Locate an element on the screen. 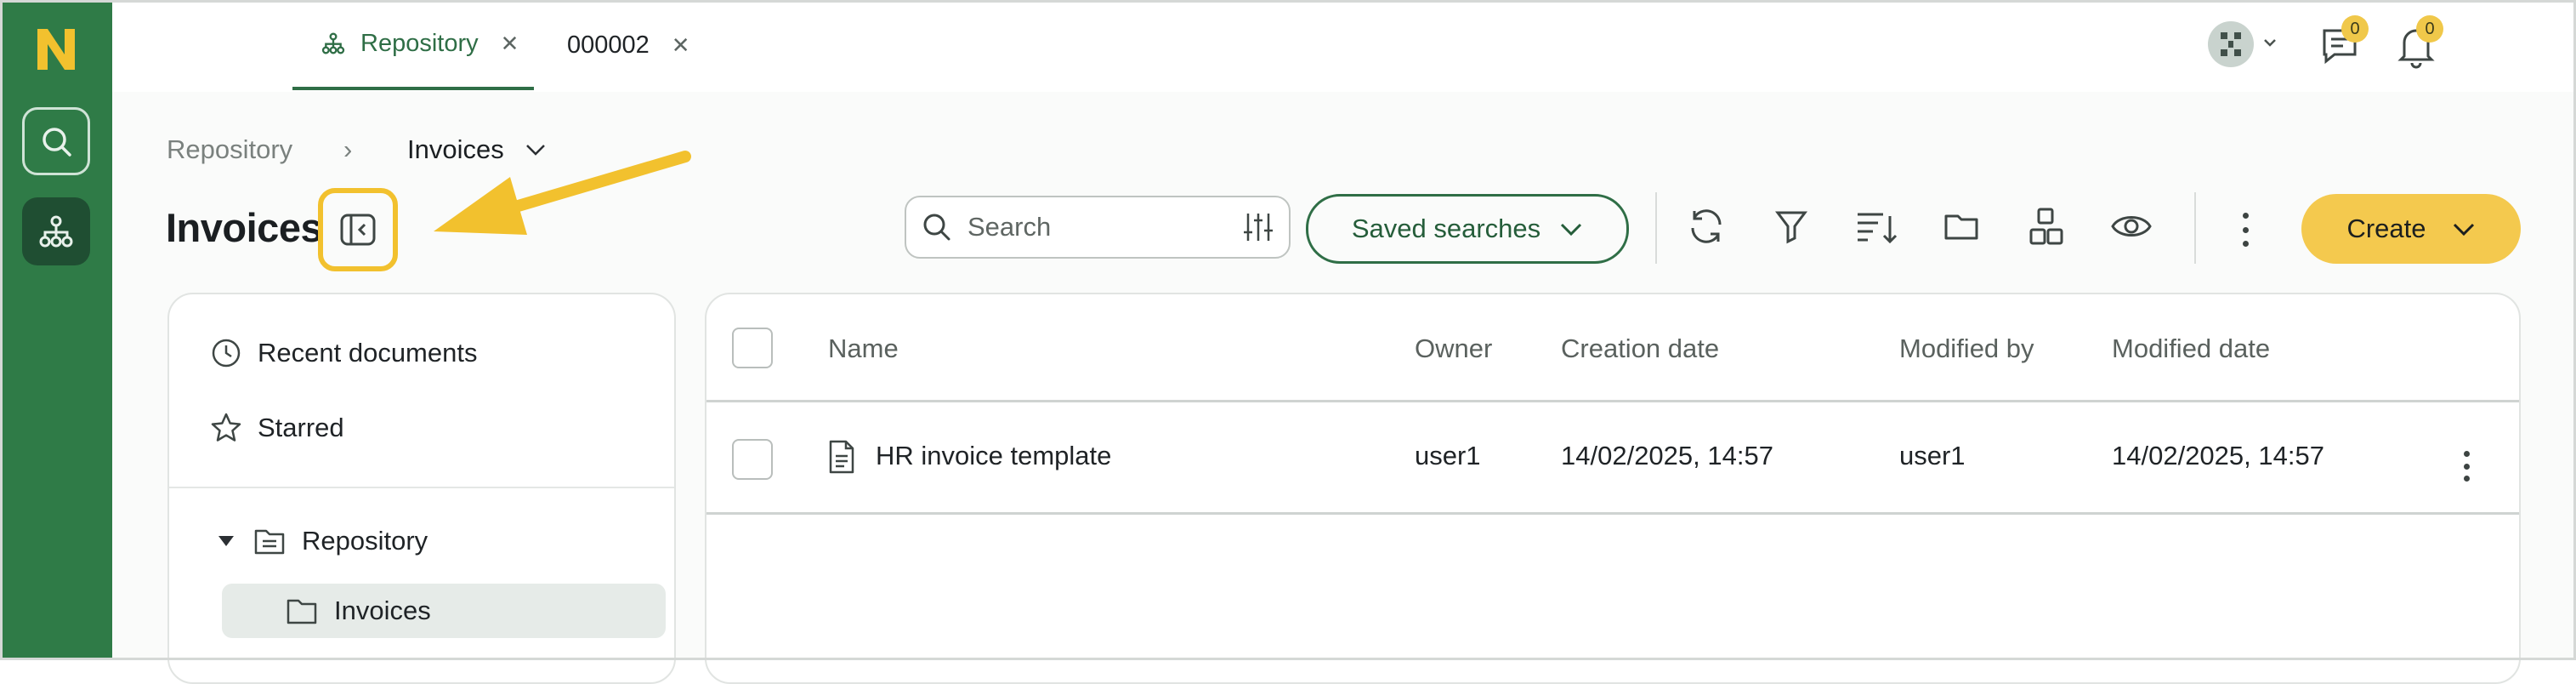 The image size is (2576, 684). tree-item-repository: Repository is located at coordinates (323, 541).